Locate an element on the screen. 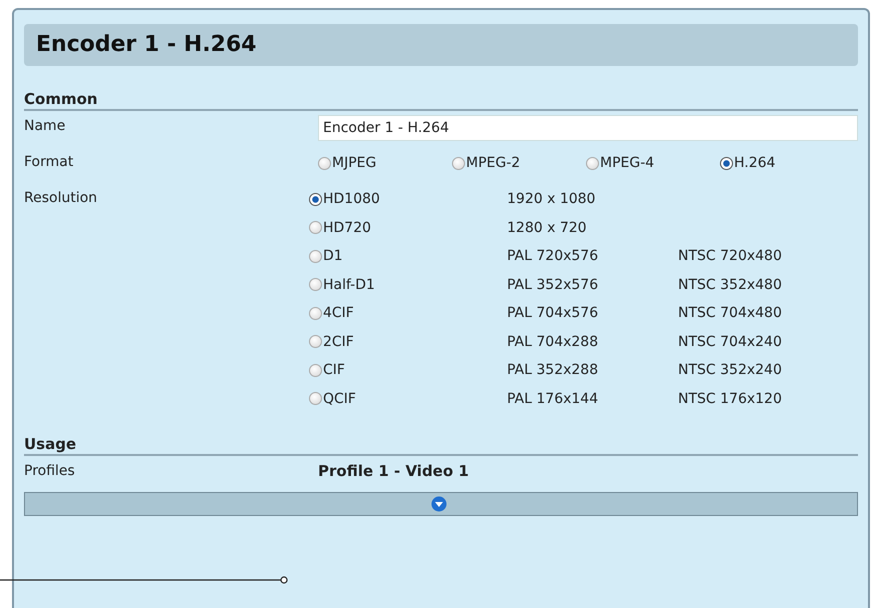 Image resolution: width=882 pixels, height=608 pixels. section-heading: Common is located at coordinates (441, 100).